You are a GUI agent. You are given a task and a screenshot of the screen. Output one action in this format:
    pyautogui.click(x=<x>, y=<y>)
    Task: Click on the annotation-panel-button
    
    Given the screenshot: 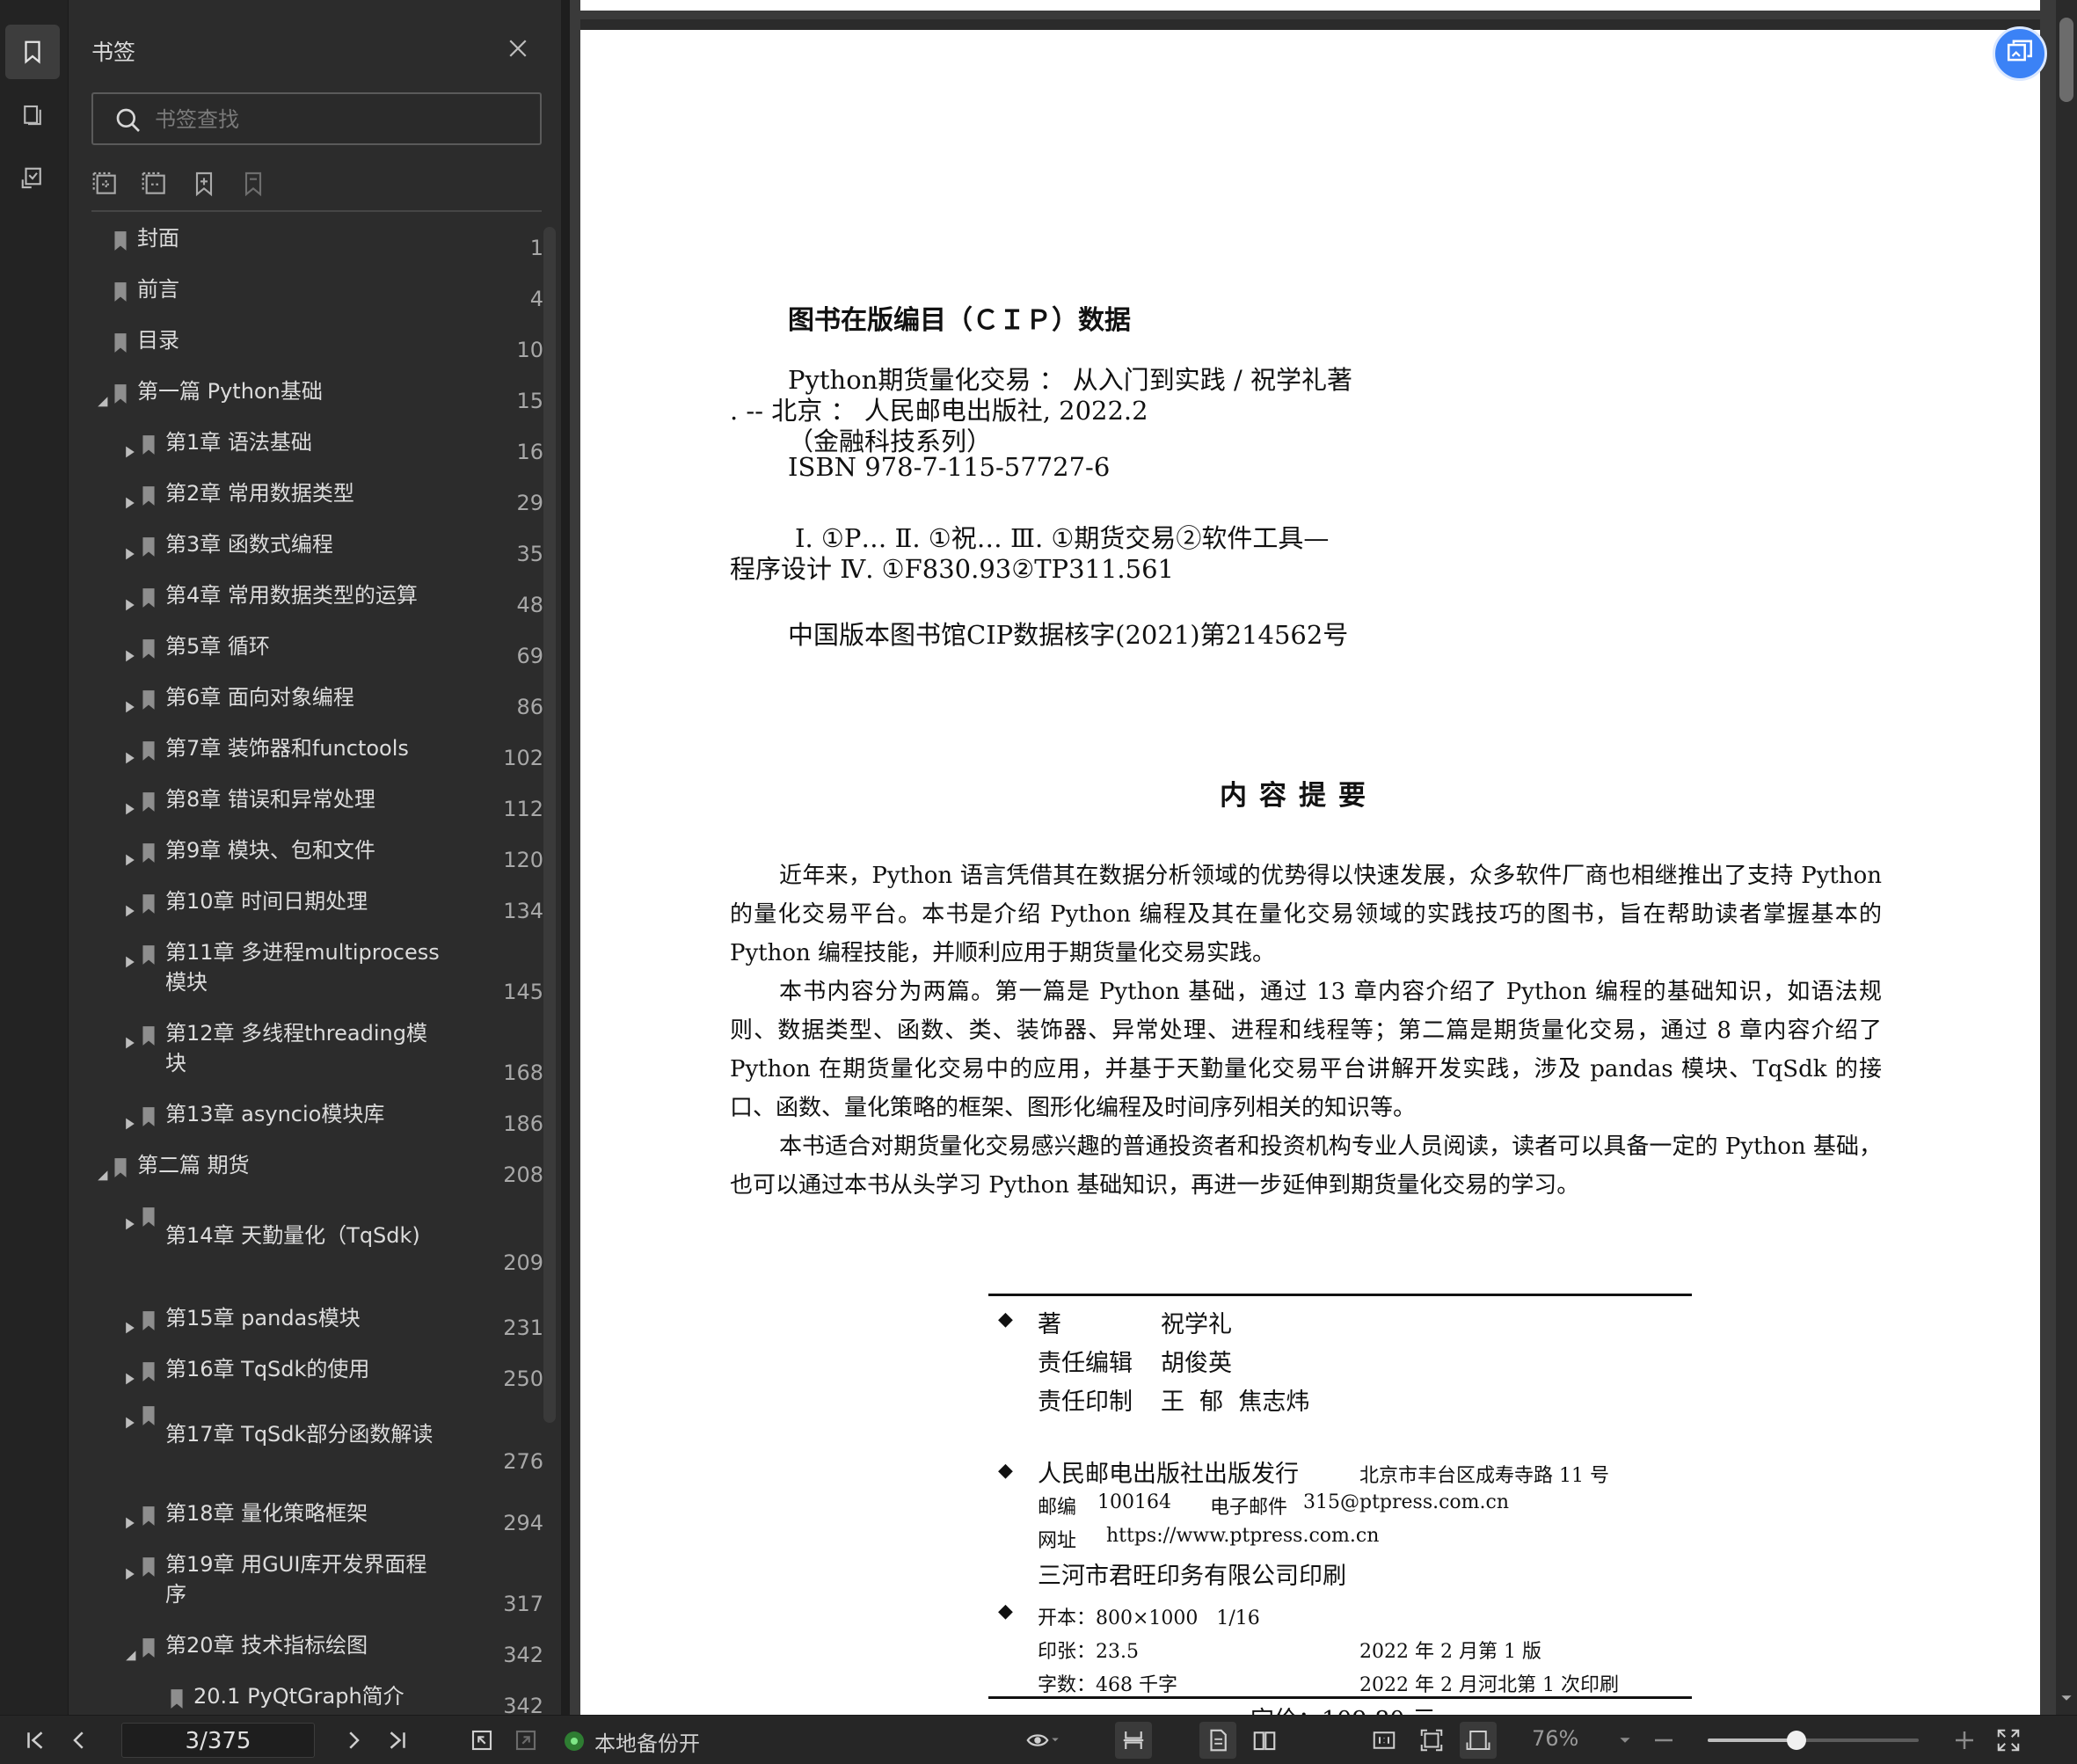 What is the action you would take?
    pyautogui.click(x=32, y=178)
    